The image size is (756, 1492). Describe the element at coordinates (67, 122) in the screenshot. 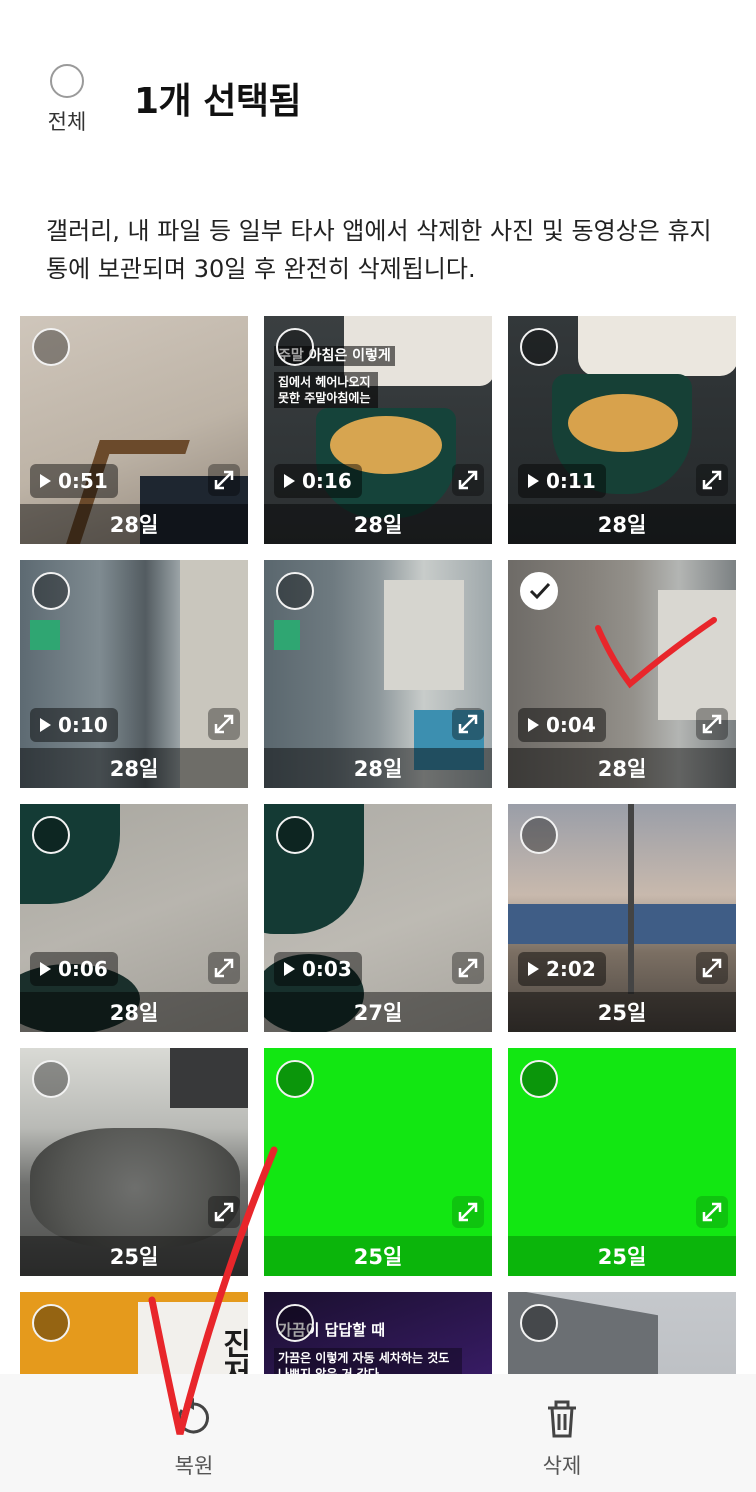

I see `select-all-label: 전체` at that location.